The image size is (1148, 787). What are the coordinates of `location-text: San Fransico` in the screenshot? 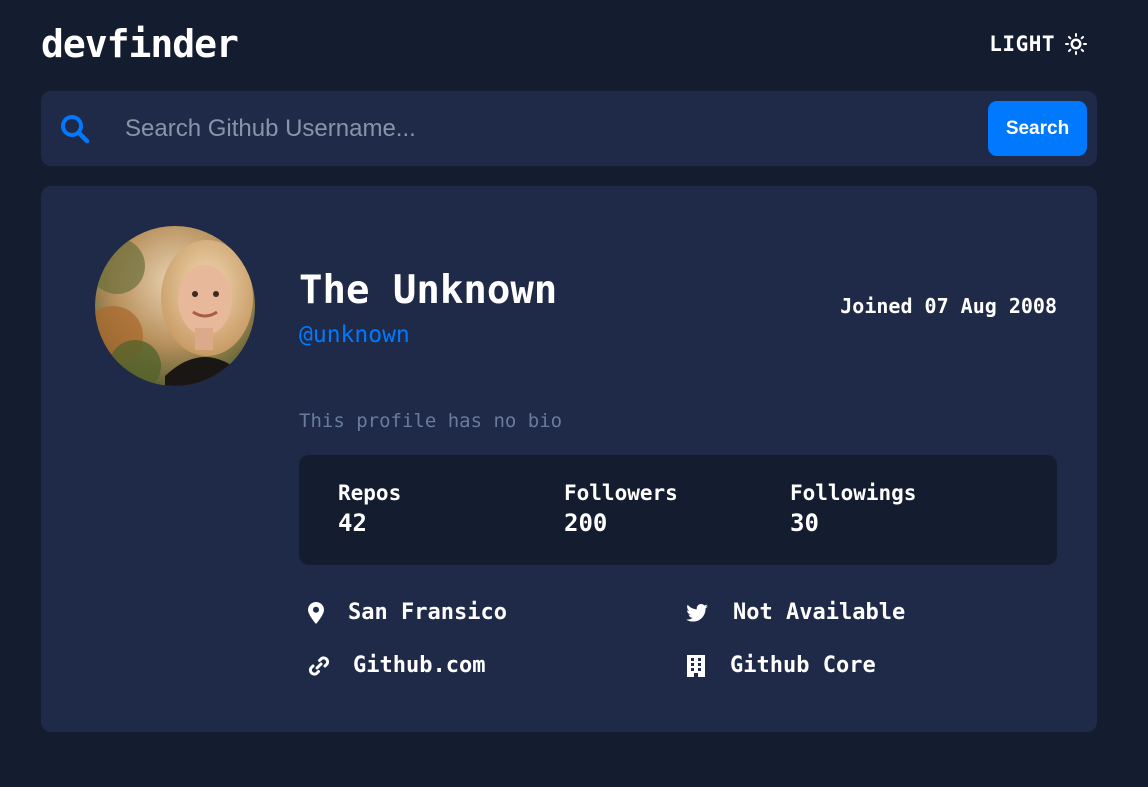 It's located at (427, 612).